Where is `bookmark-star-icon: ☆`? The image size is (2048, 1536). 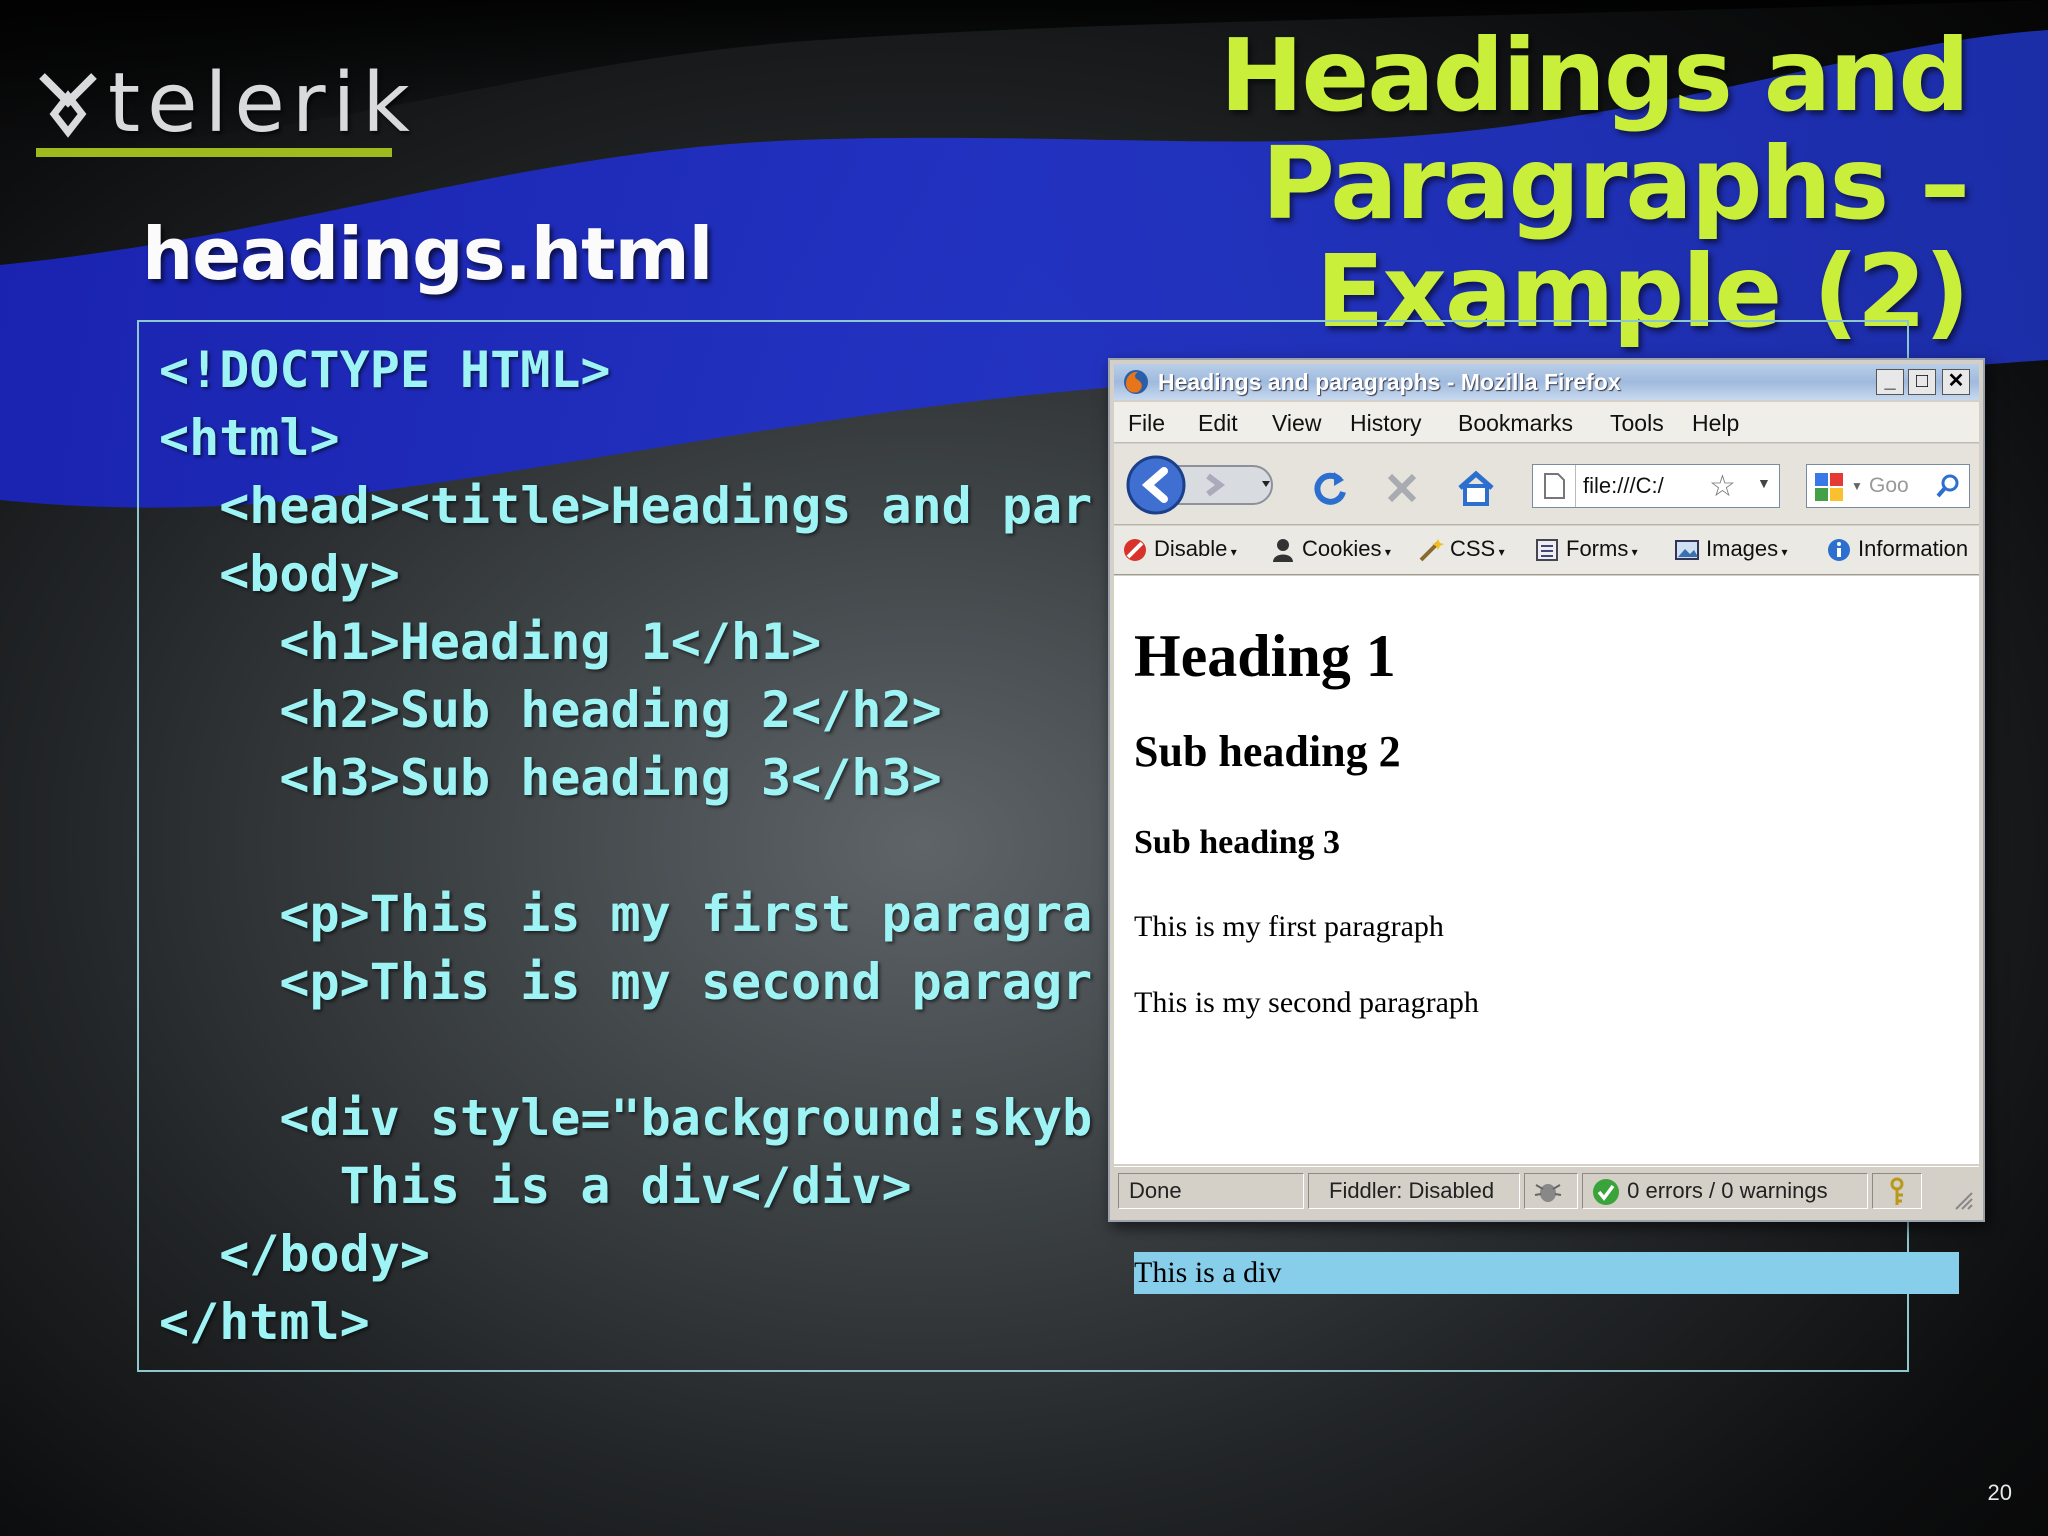
bookmark-star-icon: ☆ is located at coordinates (1722, 486).